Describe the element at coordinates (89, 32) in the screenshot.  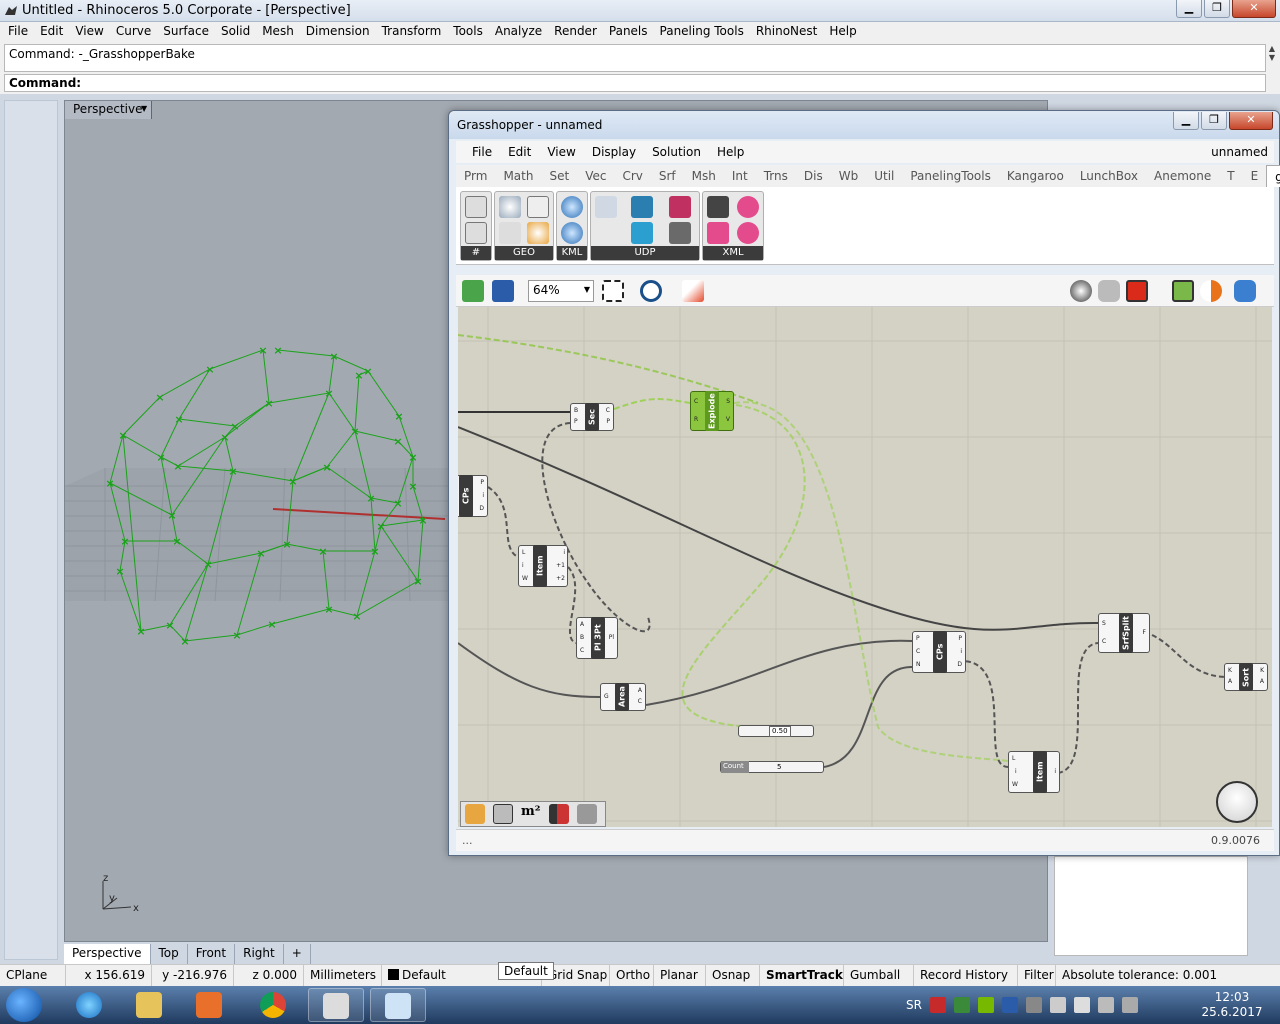
I see `menu-view: View` at that location.